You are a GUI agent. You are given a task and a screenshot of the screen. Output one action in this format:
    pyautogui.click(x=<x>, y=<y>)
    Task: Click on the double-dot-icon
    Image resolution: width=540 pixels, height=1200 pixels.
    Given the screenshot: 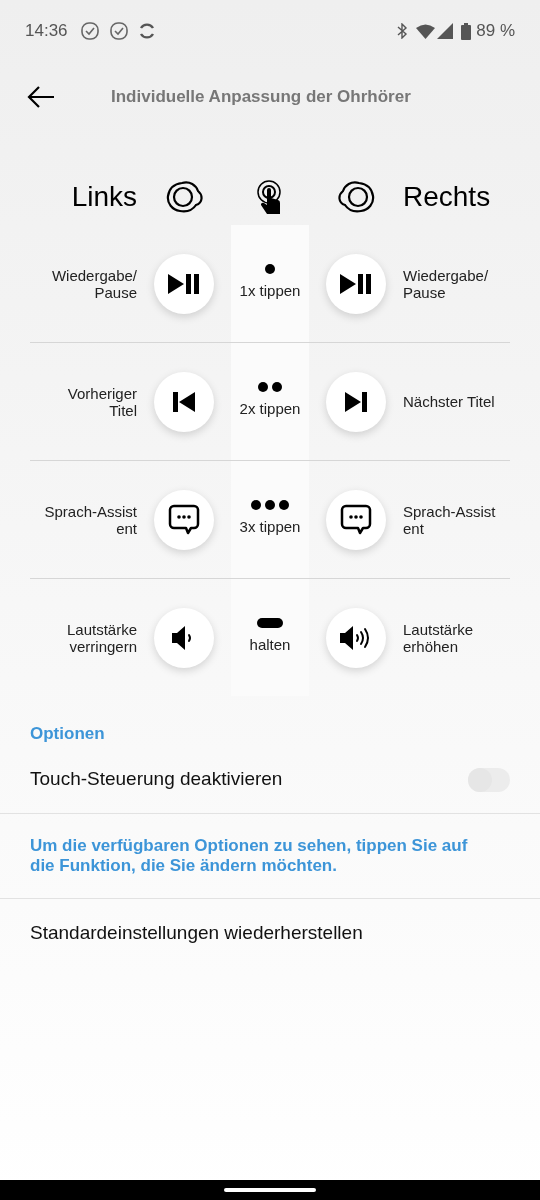 What is the action you would take?
    pyautogui.click(x=270, y=387)
    